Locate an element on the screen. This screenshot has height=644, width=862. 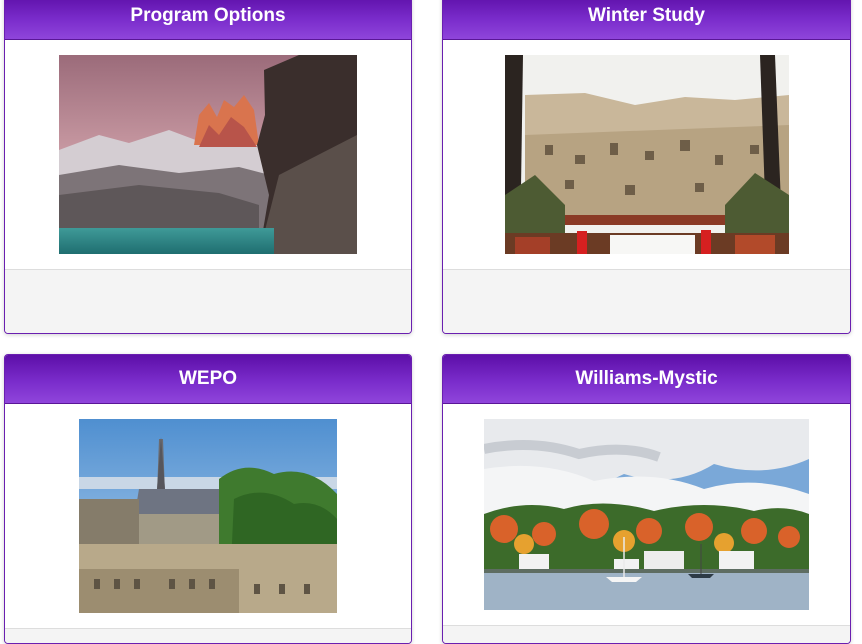
program-options-photo is located at coordinates (208, 154).